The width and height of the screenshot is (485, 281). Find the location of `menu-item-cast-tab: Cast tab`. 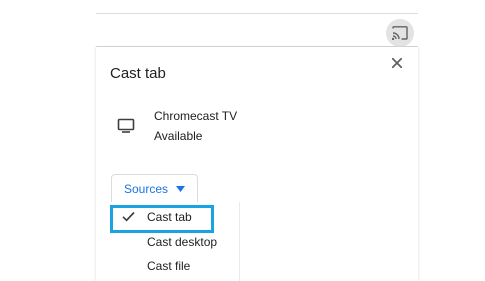

menu-item-cast-tab: Cast tab is located at coordinates (175, 217).